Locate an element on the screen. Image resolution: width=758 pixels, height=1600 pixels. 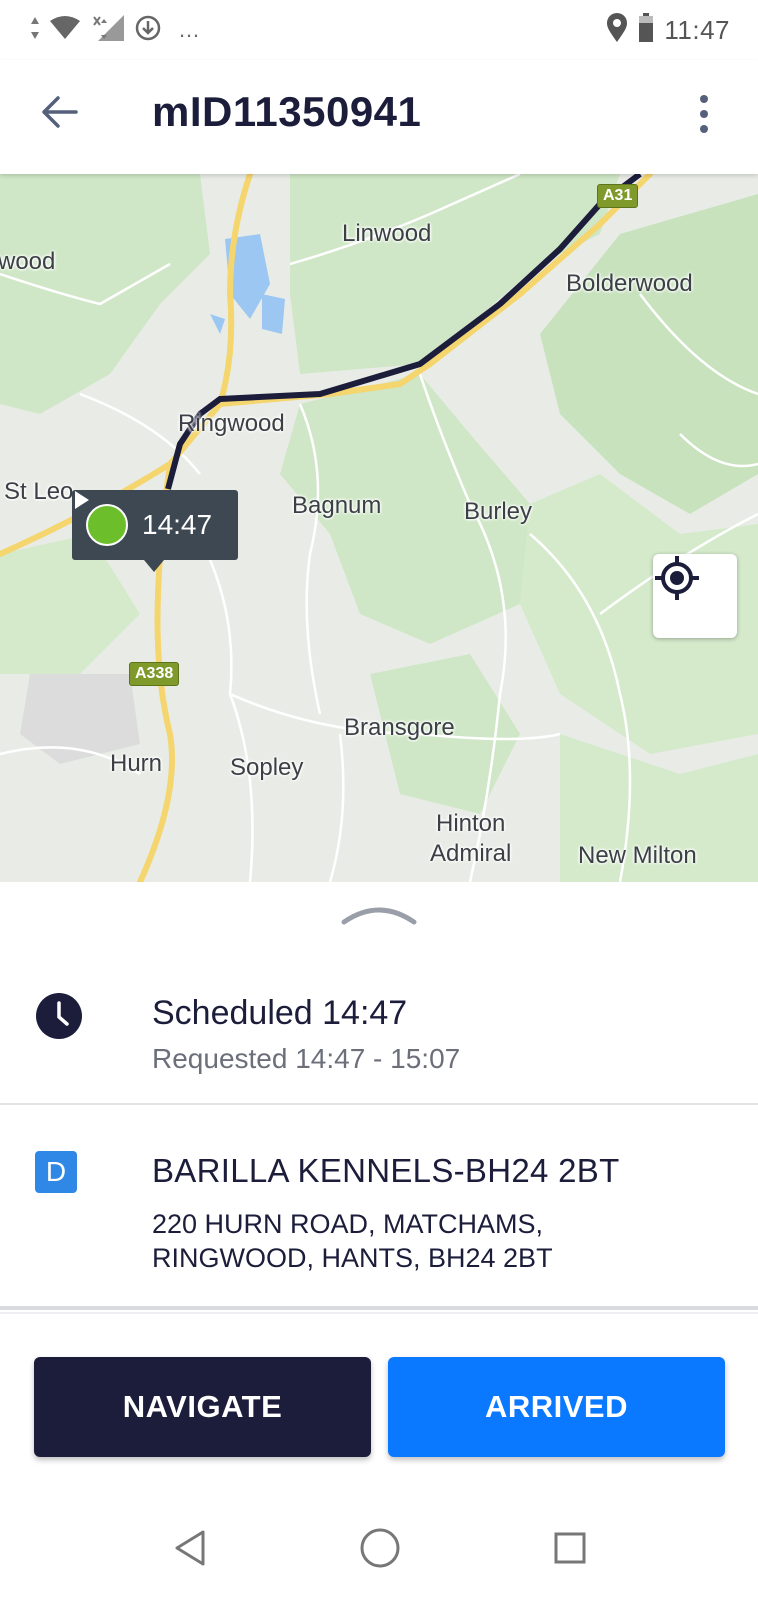
more-vert-icon is located at coordinates (704, 116).